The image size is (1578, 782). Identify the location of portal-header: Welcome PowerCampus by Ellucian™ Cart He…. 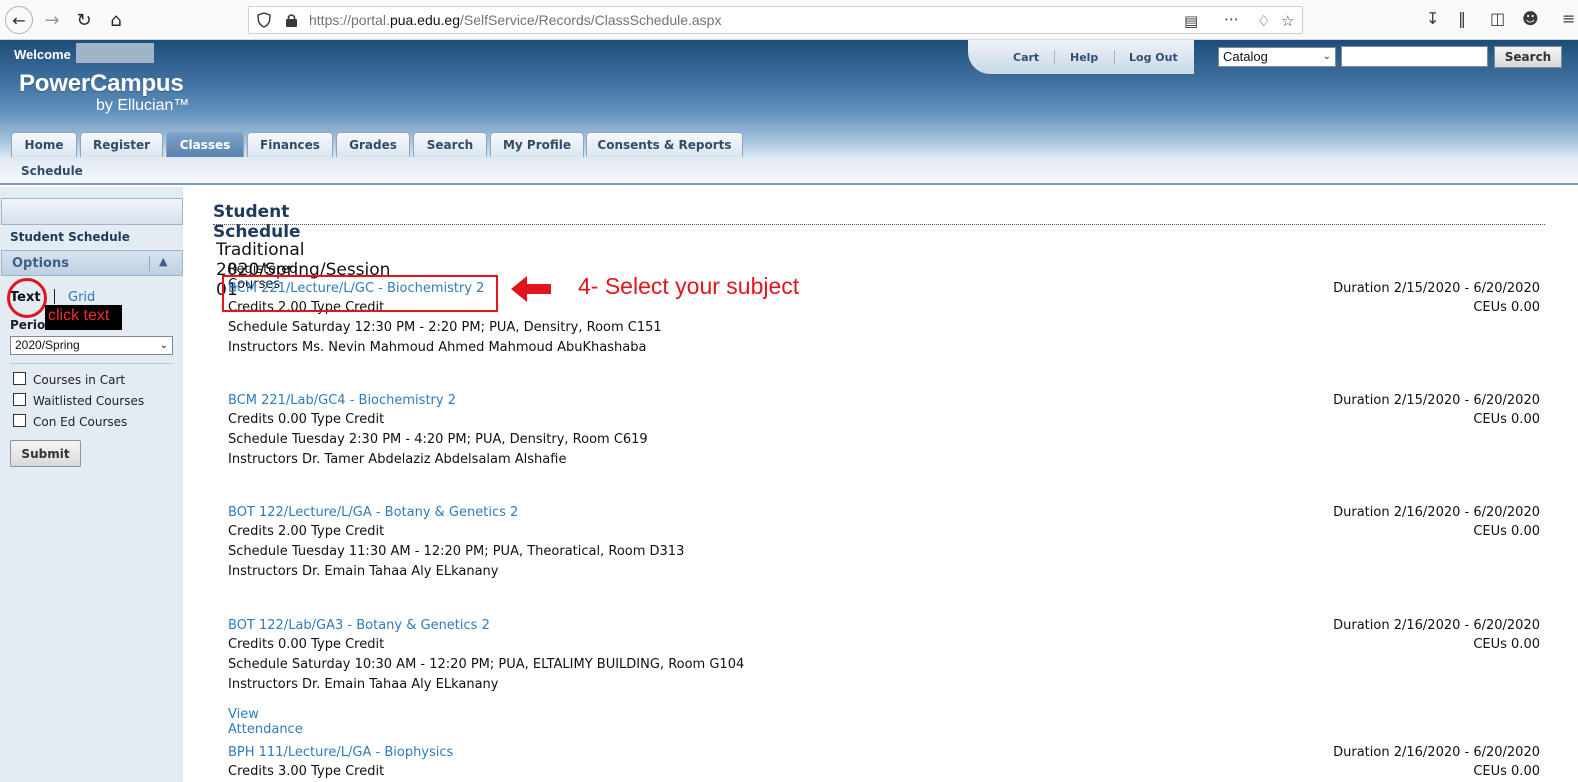
(789, 98).